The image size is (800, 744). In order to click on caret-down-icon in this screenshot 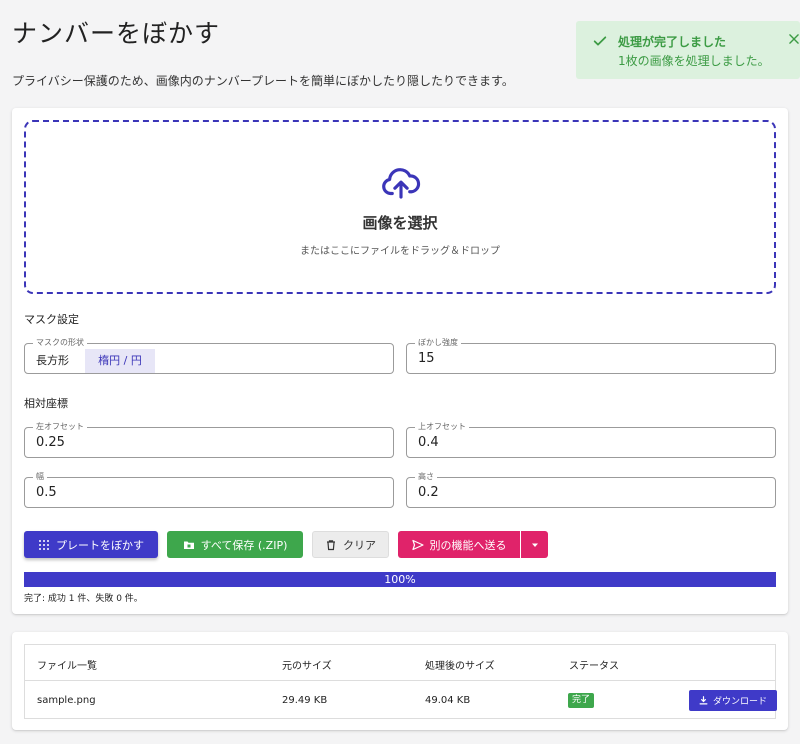, I will do `click(534, 545)`.